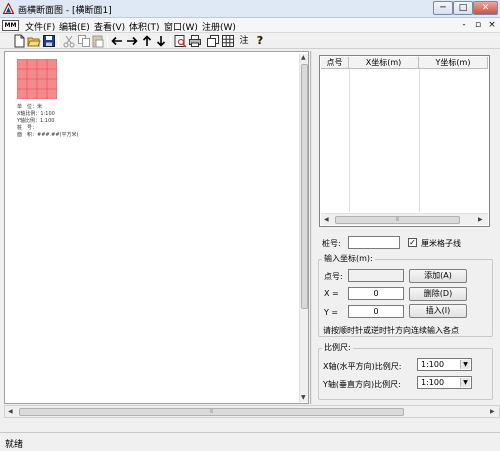 The width and height of the screenshot is (500, 451). I want to click on scale-group, so click(405, 374).